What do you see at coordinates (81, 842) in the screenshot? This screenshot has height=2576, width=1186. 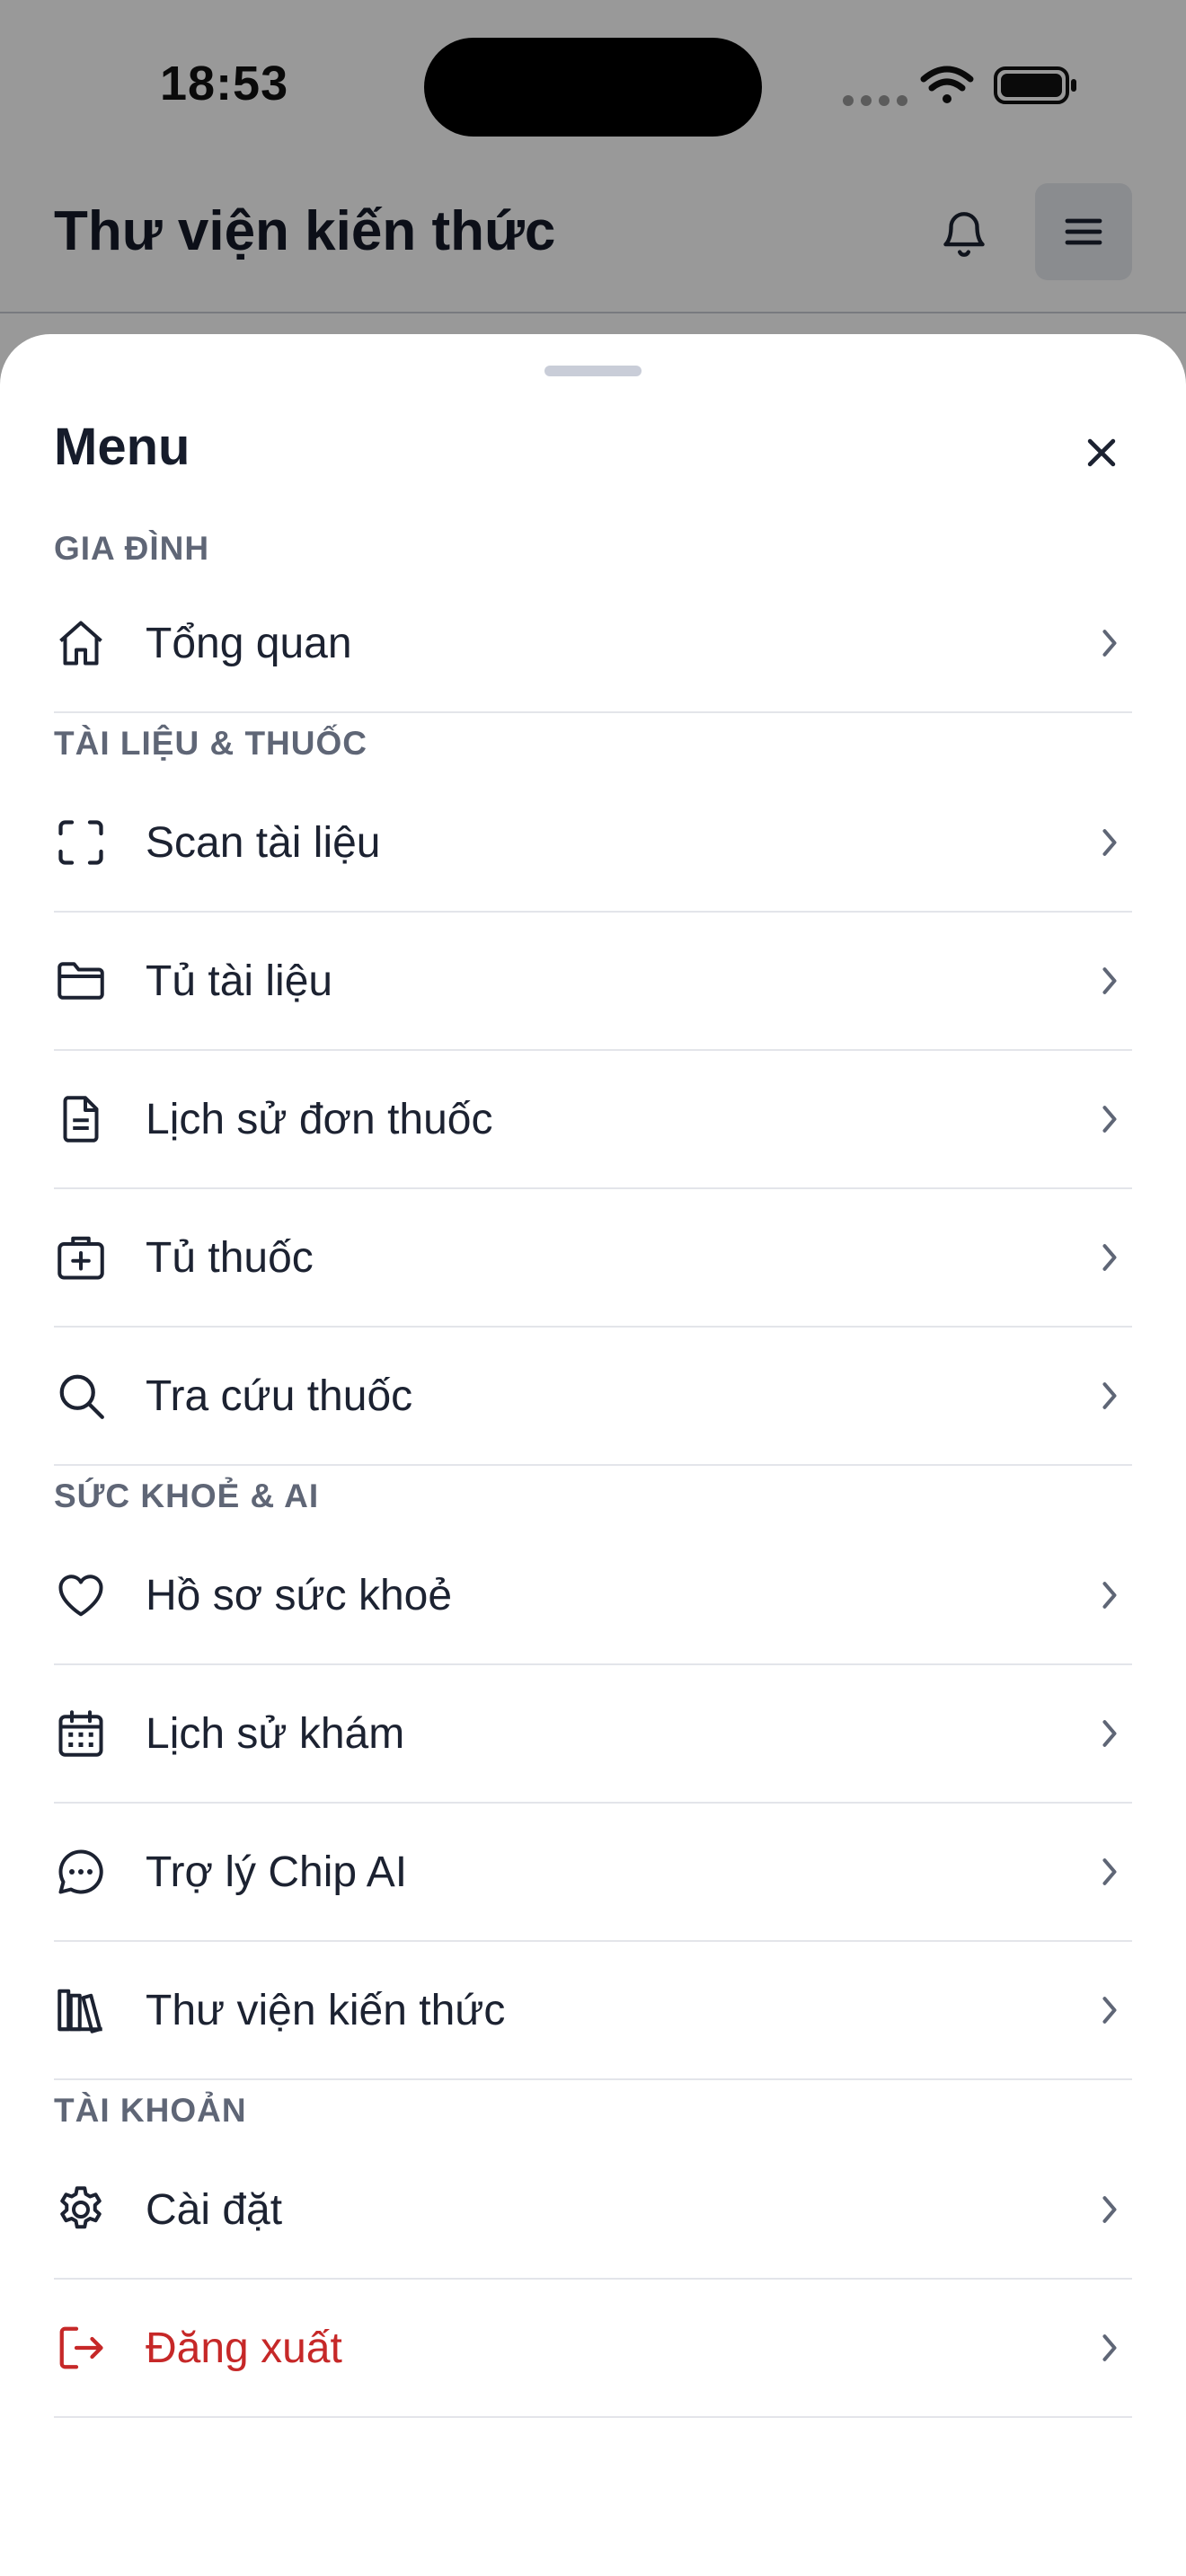 I see `scan-icon` at bounding box center [81, 842].